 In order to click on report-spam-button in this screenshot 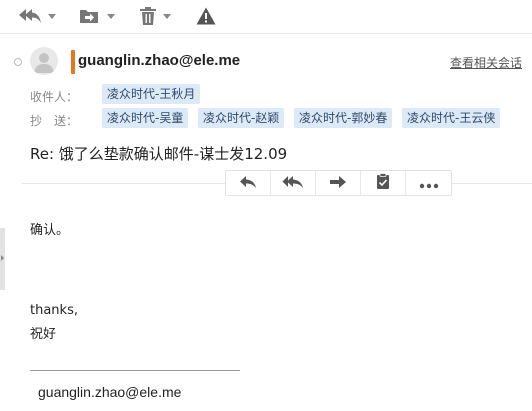, I will do `click(206, 16)`.